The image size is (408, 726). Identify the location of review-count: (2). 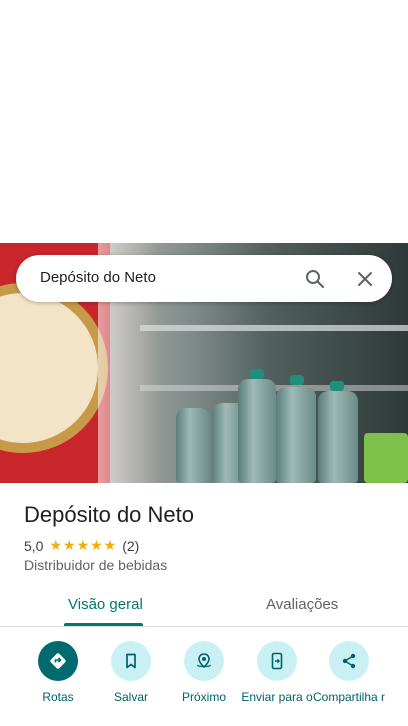
(131, 545).